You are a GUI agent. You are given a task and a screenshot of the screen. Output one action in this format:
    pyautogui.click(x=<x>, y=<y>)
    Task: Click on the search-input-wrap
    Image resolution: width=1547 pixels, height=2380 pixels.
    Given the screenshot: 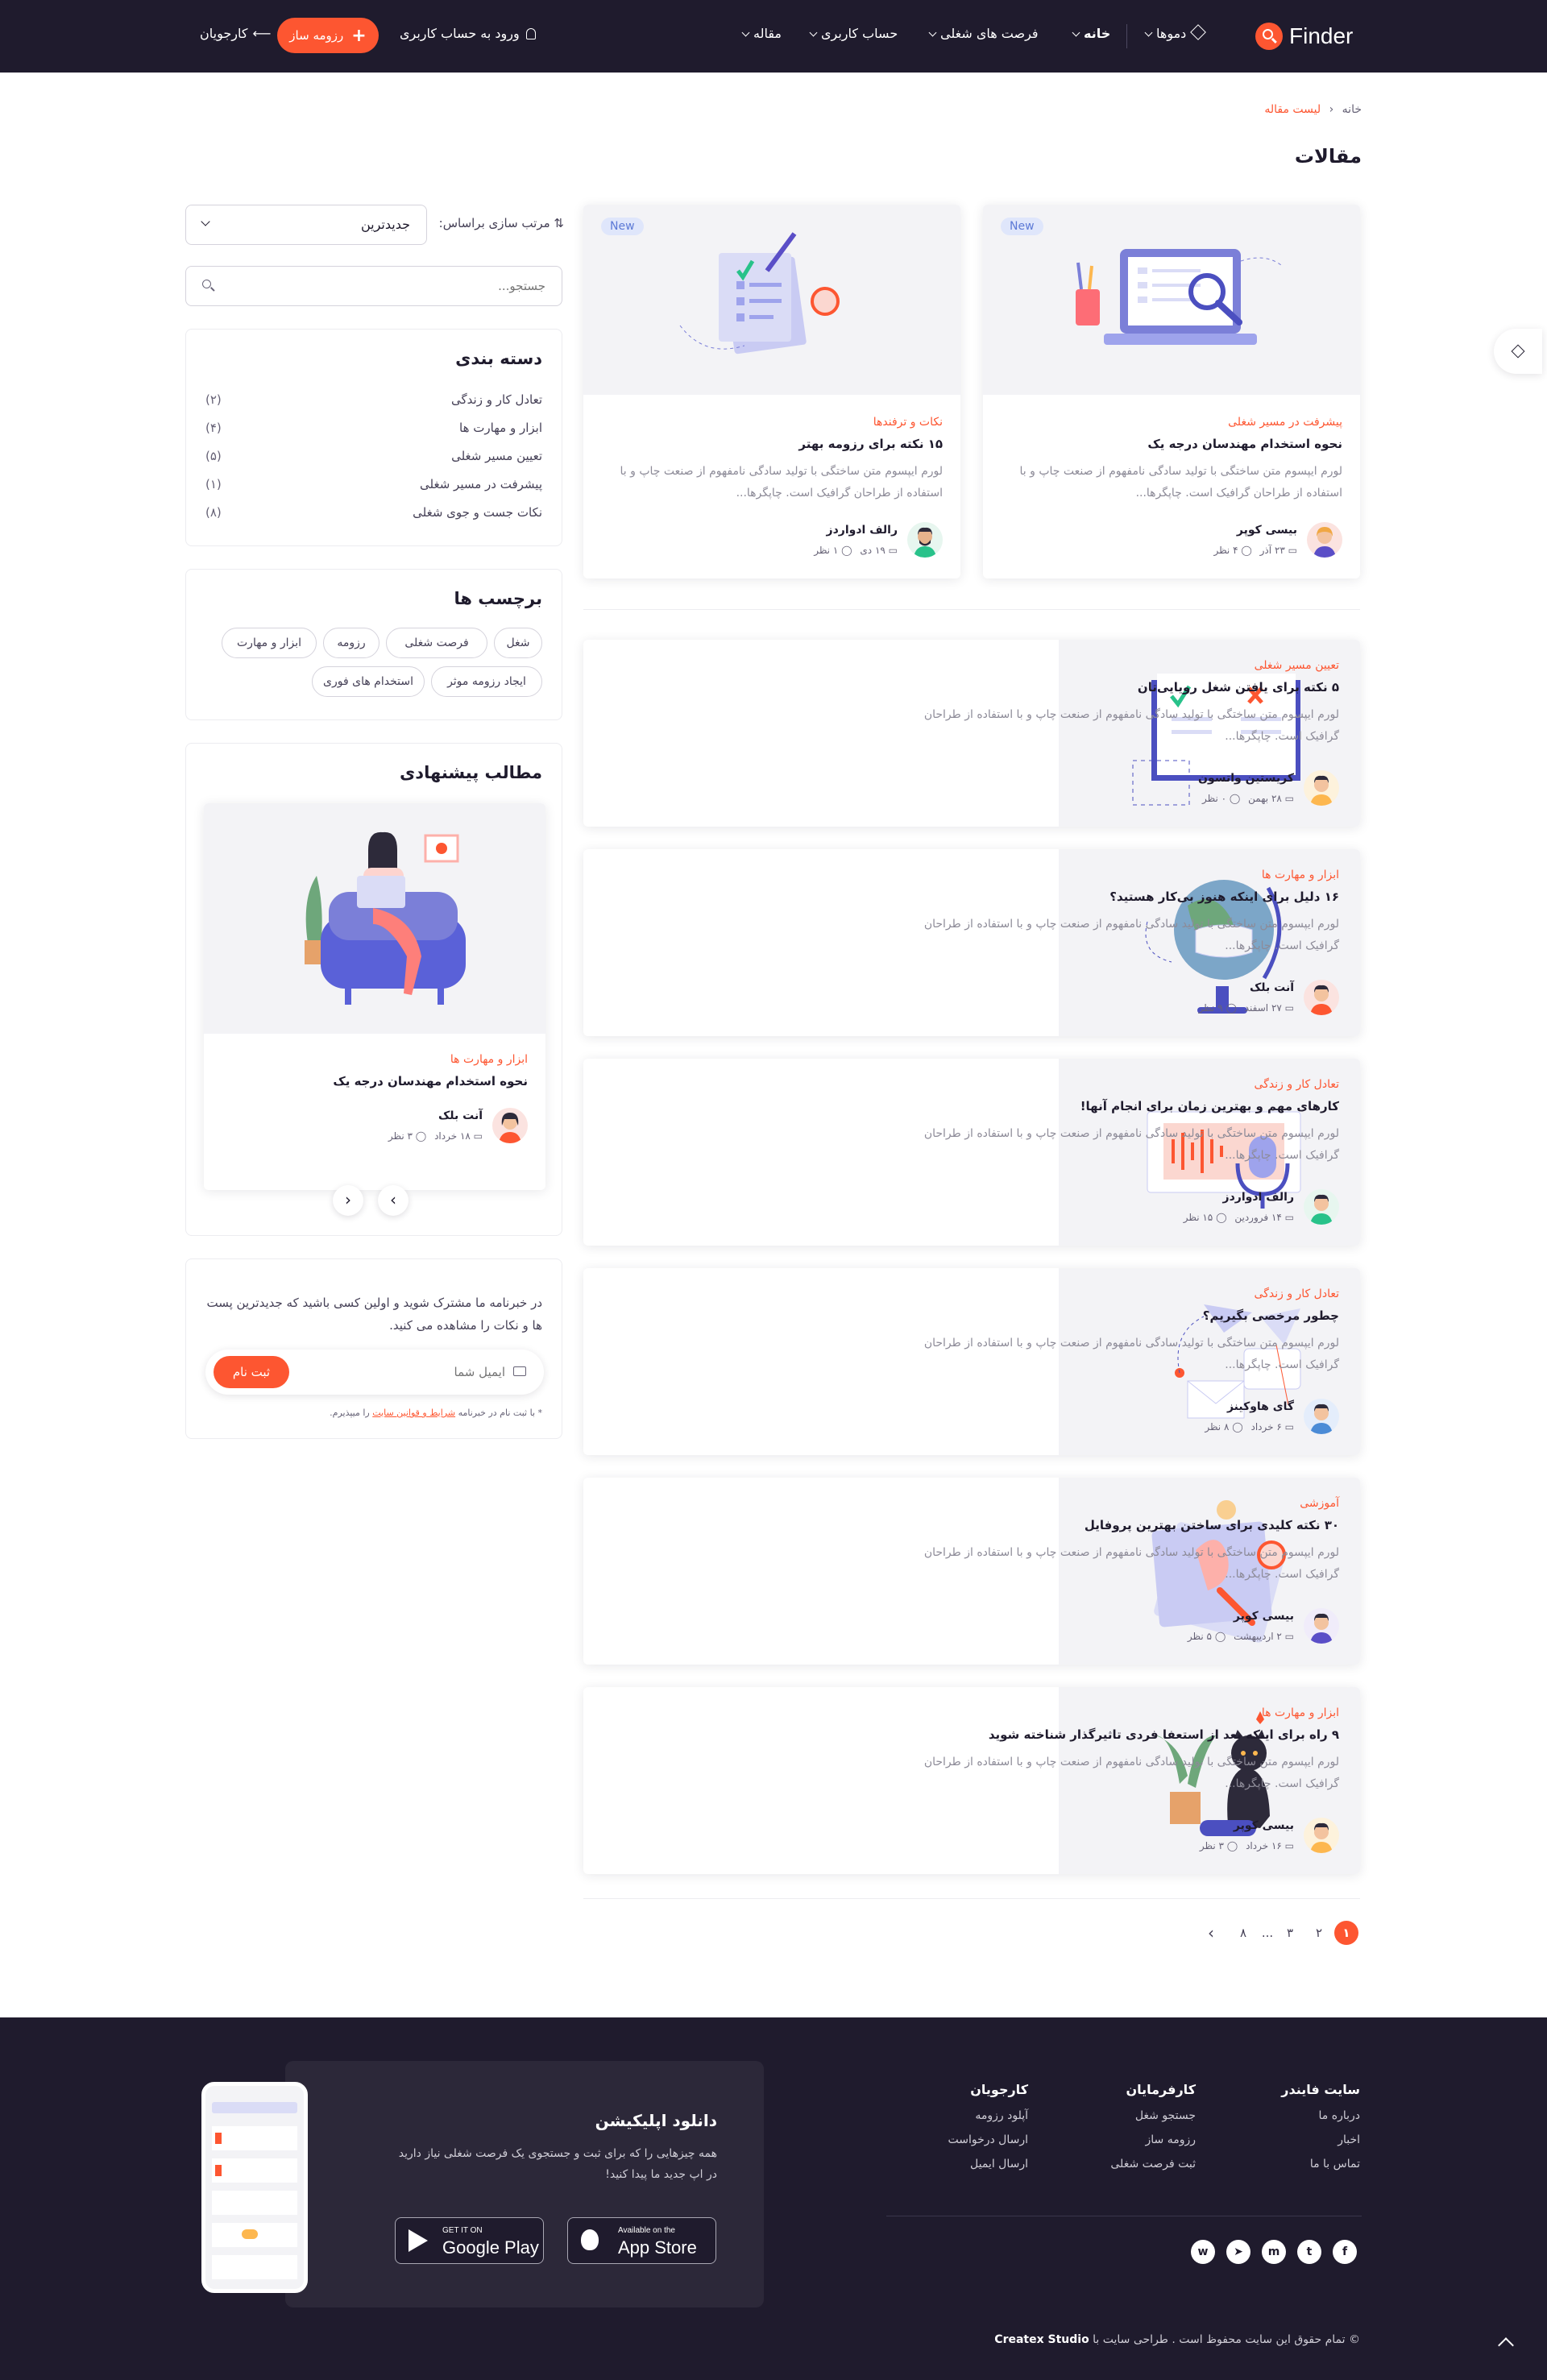 What is the action you would take?
    pyautogui.click(x=373, y=286)
    